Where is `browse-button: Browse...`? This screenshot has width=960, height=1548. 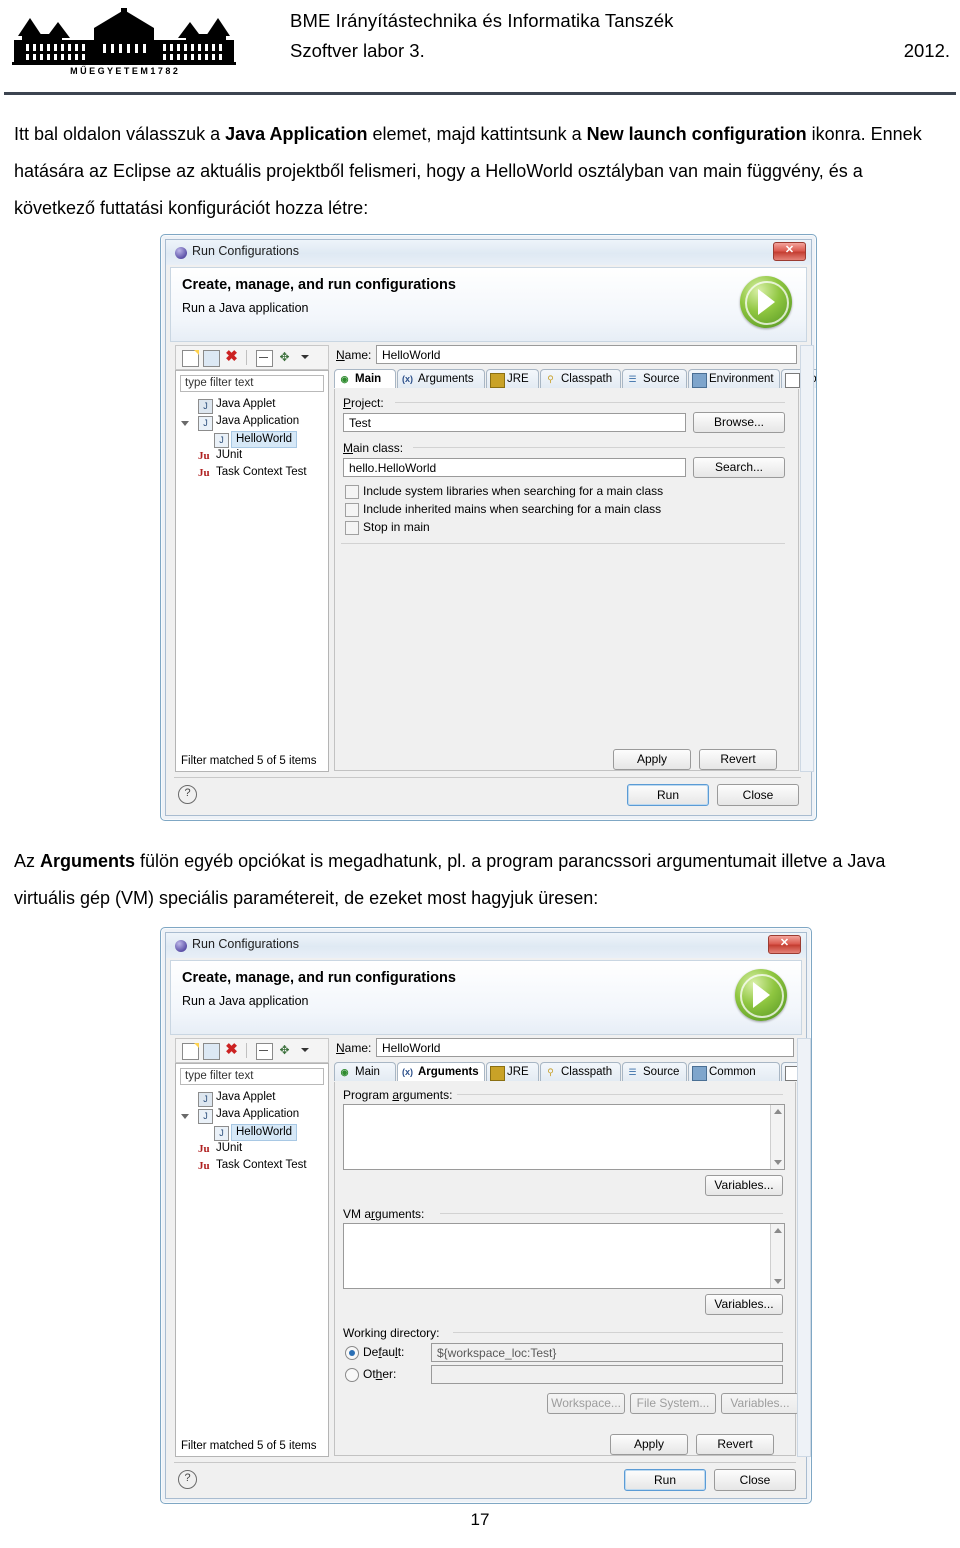 browse-button: Browse... is located at coordinates (739, 422).